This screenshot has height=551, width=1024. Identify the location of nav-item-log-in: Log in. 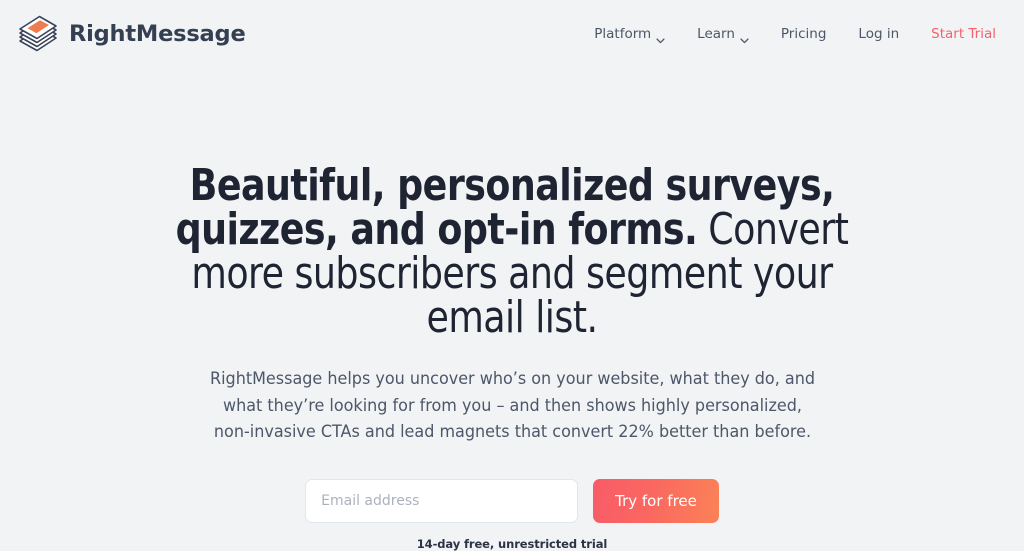
(878, 34).